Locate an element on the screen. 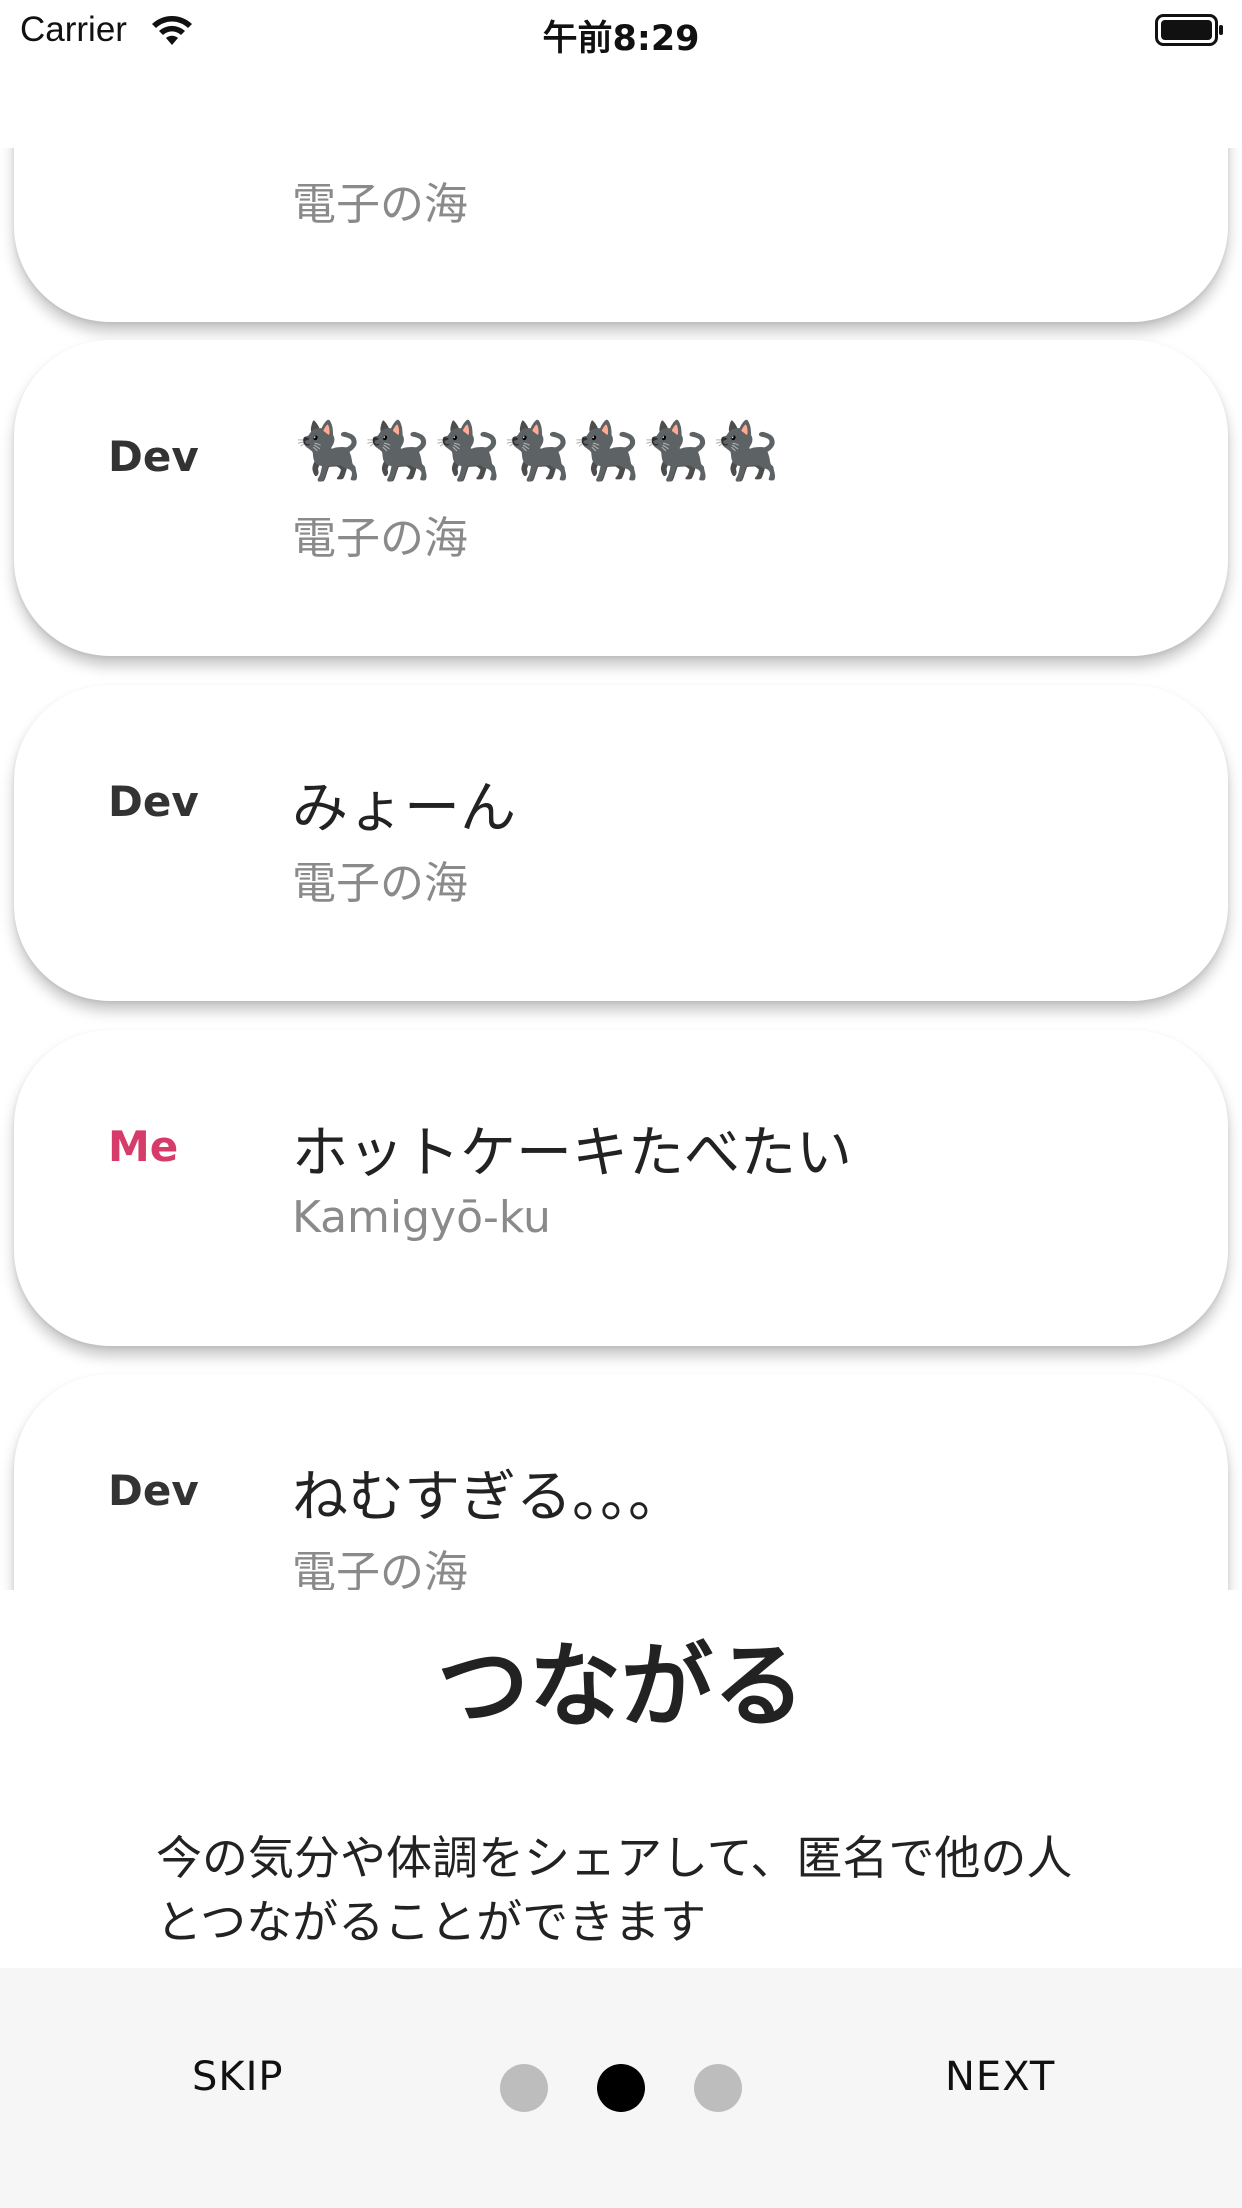  post-card-mine: Me ホットケーキたべたい Kamigyō-ku is located at coordinates (621, 1188).